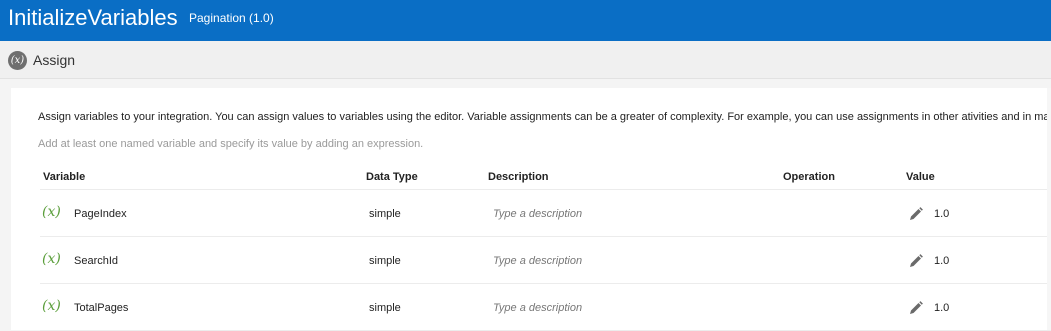 Image resolution: width=1051 pixels, height=331 pixels. Describe the element at coordinates (525, 20) in the screenshot. I see `top-header-bar: InitializeVariables Pagination (1.0)` at that location.